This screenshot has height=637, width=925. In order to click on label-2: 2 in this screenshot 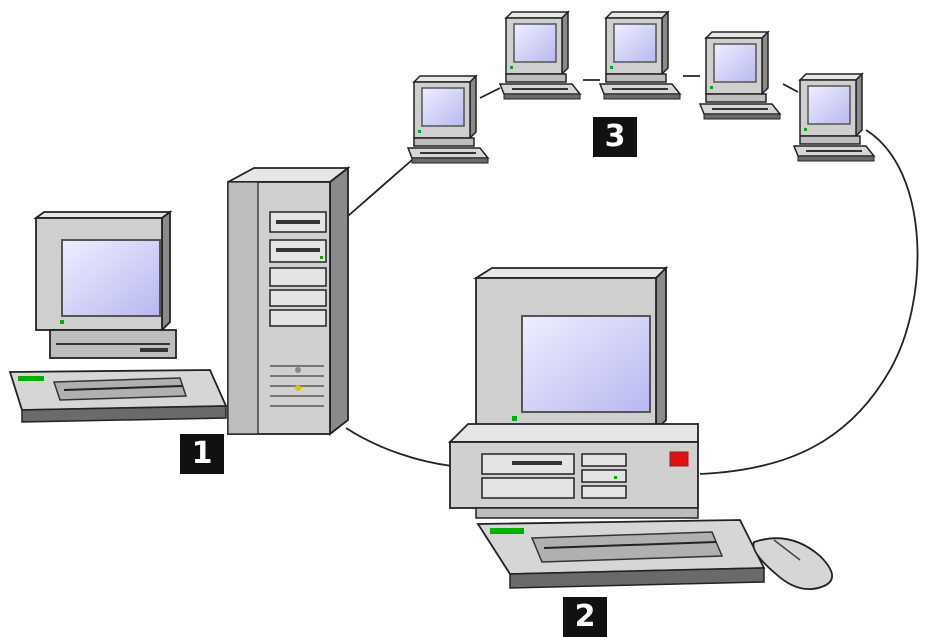, I will do `click(585, 617)`.